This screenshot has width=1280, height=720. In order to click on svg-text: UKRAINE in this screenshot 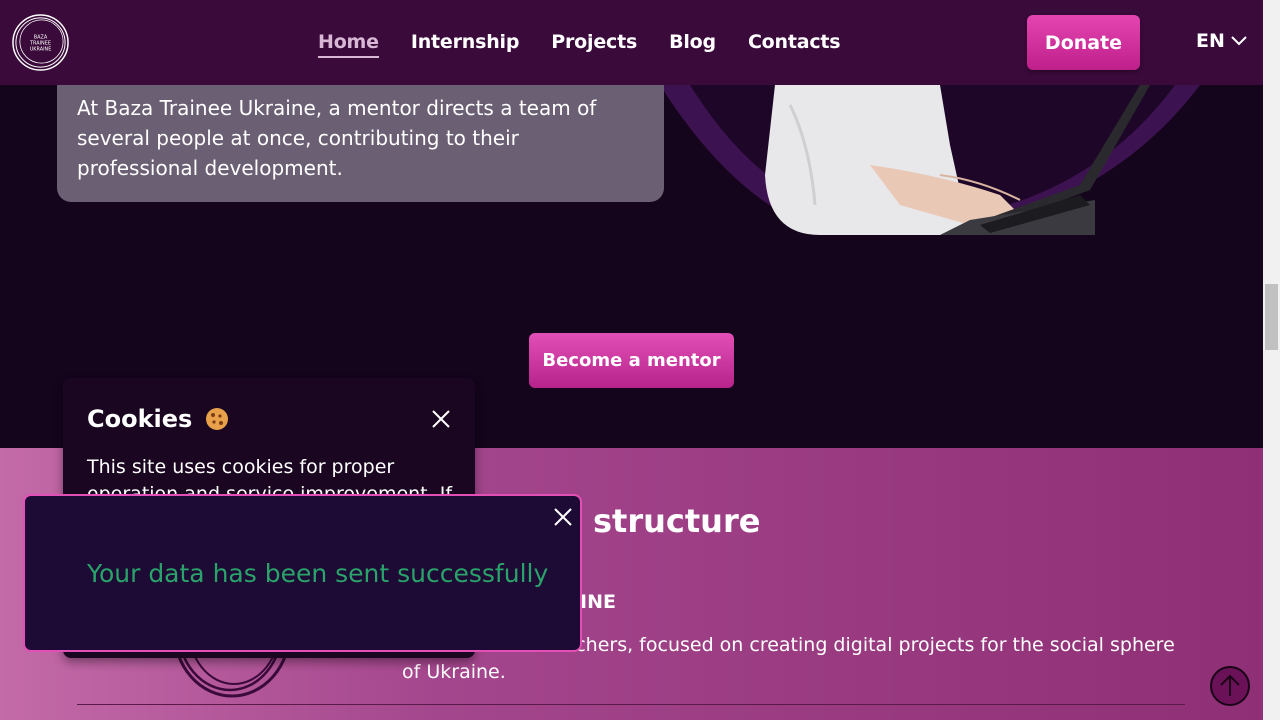, I will do `click(41, 49)`.